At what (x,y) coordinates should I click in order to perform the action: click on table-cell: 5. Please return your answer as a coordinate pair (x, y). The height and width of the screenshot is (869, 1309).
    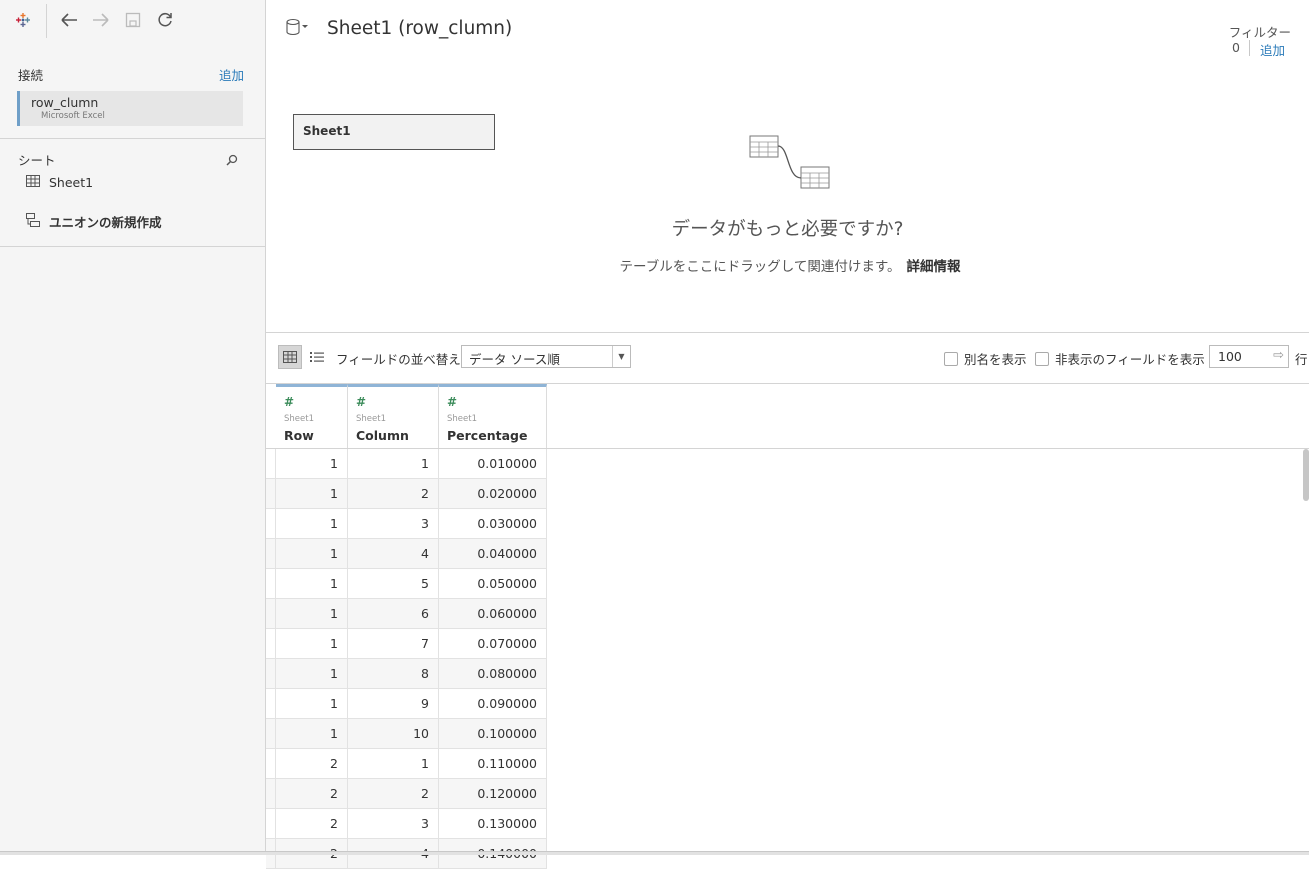
    Looking at the image, I should click on (393, 583).